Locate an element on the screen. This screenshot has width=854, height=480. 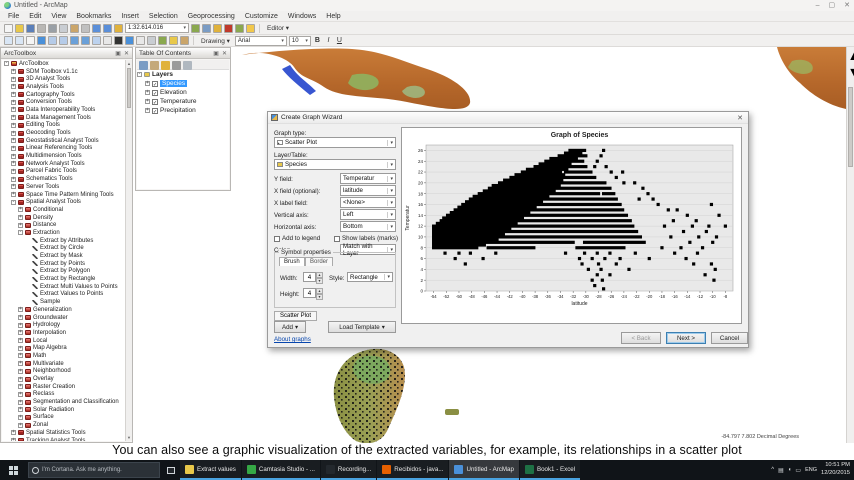
task-view-button is located at coordinates (171, 470).